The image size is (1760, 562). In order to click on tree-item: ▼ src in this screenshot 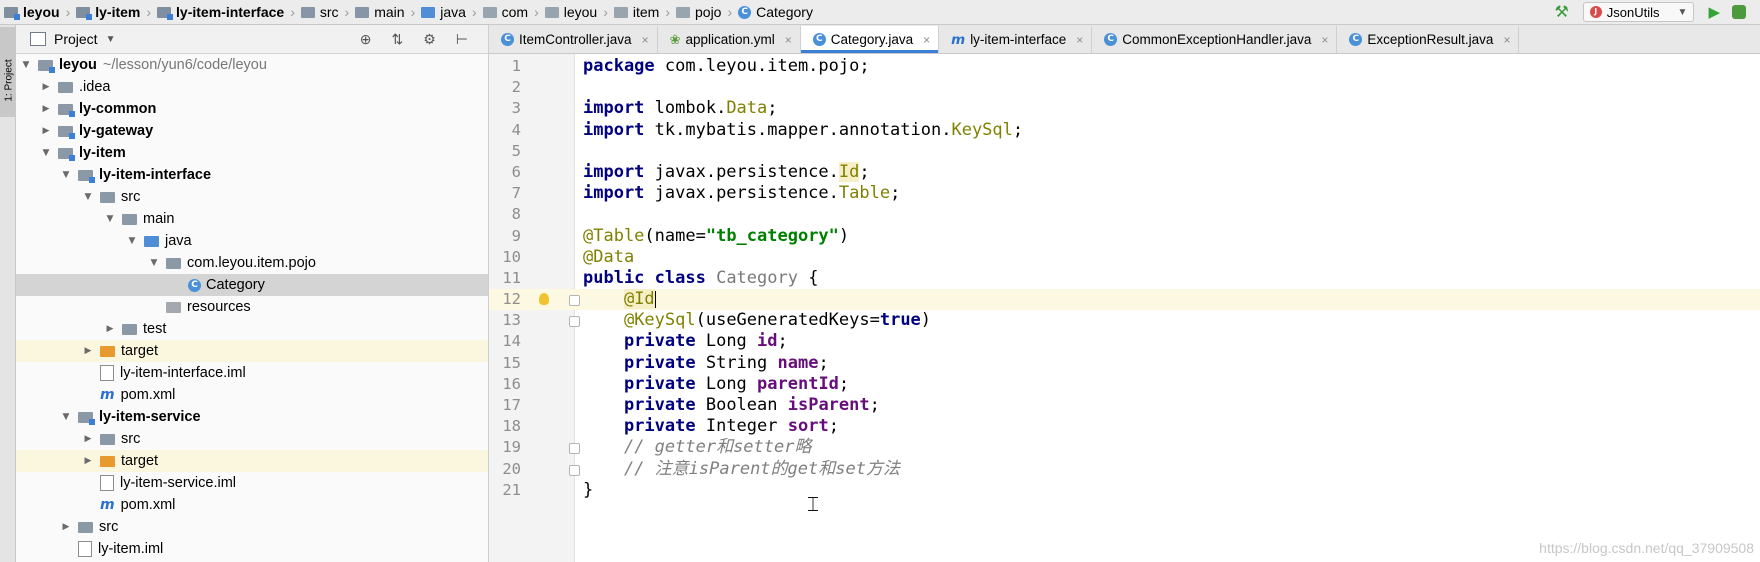, I will do `click(252, 197)`.